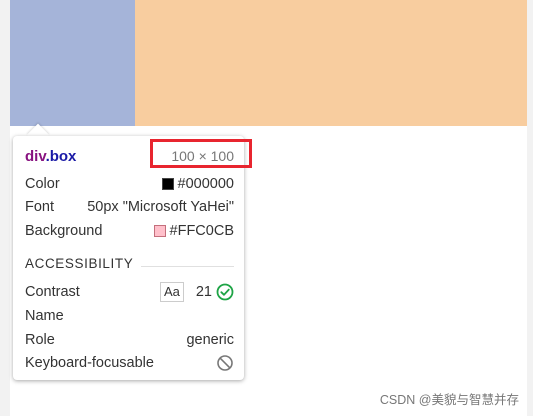 Image resolution: width=533 pixels, height=416 pixels. Describe the element at coordinates (129, 184) in the screenshot. I see `property-row-color: Color #000000` at that location.